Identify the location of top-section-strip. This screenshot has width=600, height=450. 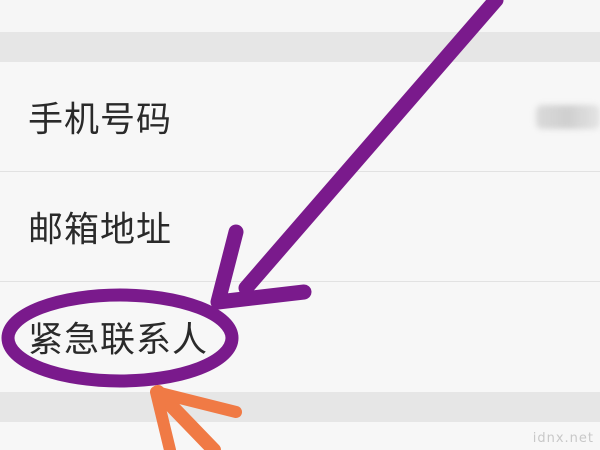
(300, 16).